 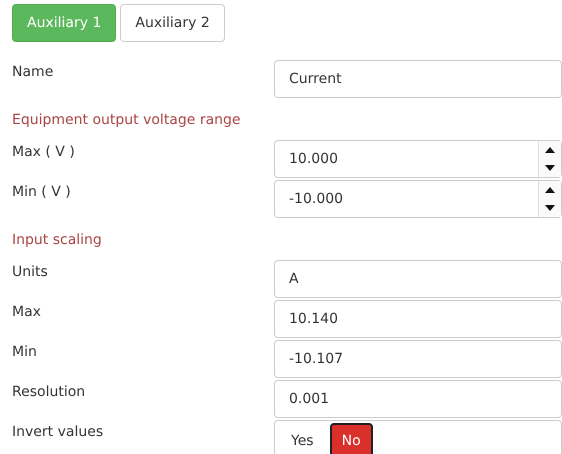 I want to click on input-field: 10.140, so click(x=418, y=319).